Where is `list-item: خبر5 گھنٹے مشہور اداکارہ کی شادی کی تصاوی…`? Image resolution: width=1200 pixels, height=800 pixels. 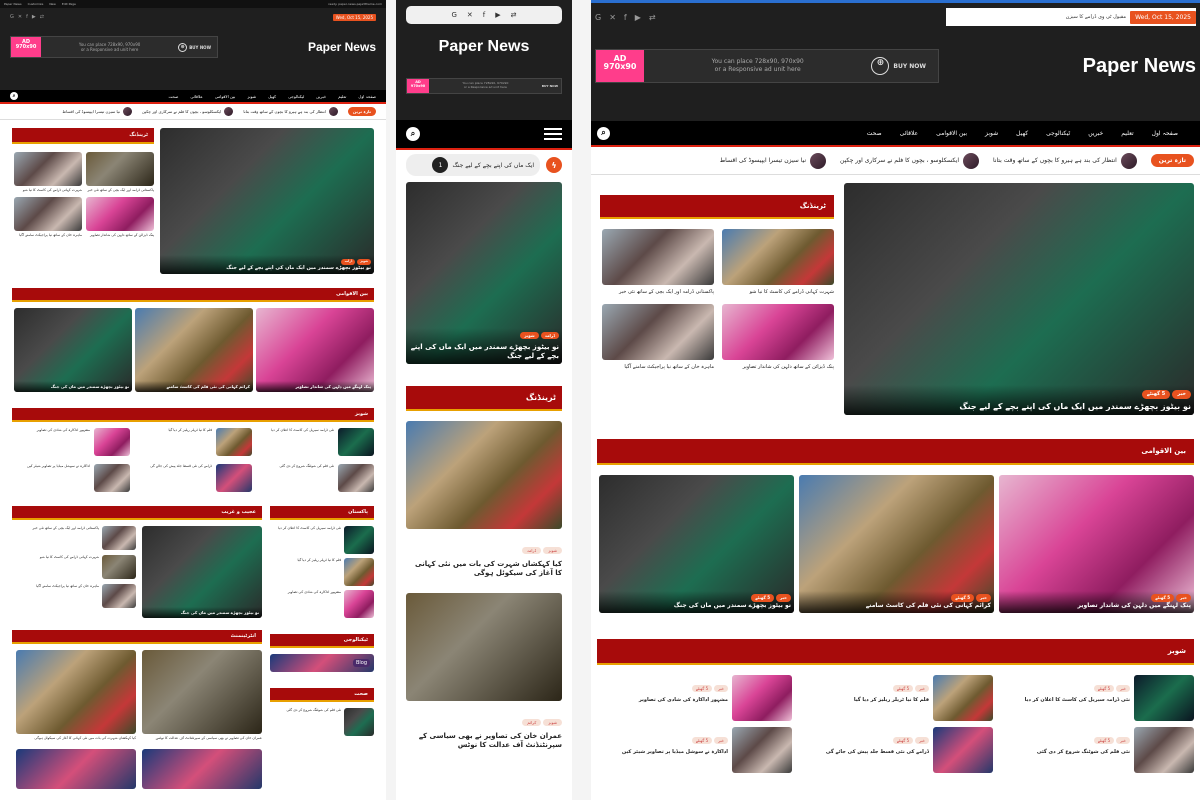 list-item: خبر5 گھنٹے مشہور اداکارہ کی شادی کی تصاوی… is located at coordinates (694, 698).